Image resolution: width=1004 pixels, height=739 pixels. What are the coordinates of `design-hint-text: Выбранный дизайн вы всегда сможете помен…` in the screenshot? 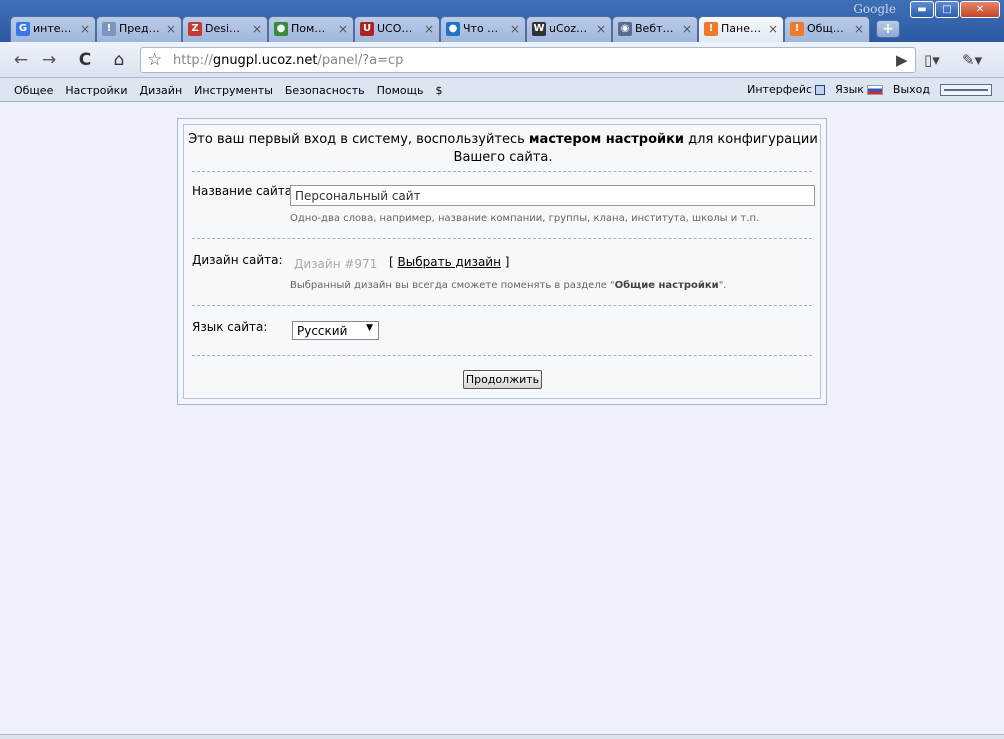 It's located at (452, 285).